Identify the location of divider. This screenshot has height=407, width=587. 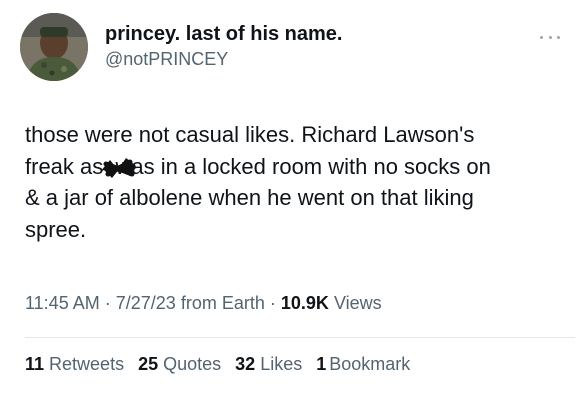
(300, 337).